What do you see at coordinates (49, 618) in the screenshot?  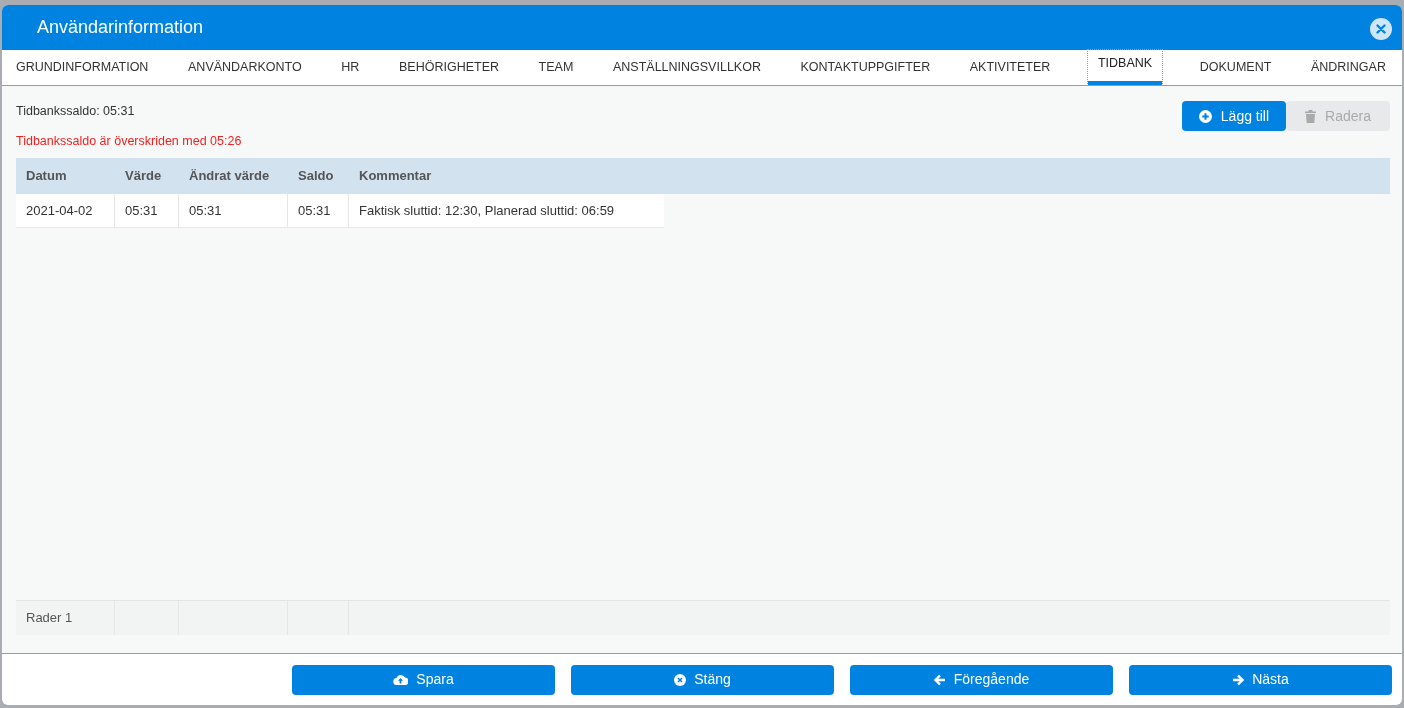 I see `row-count: Rader 1` at bounding box center [49, 618].